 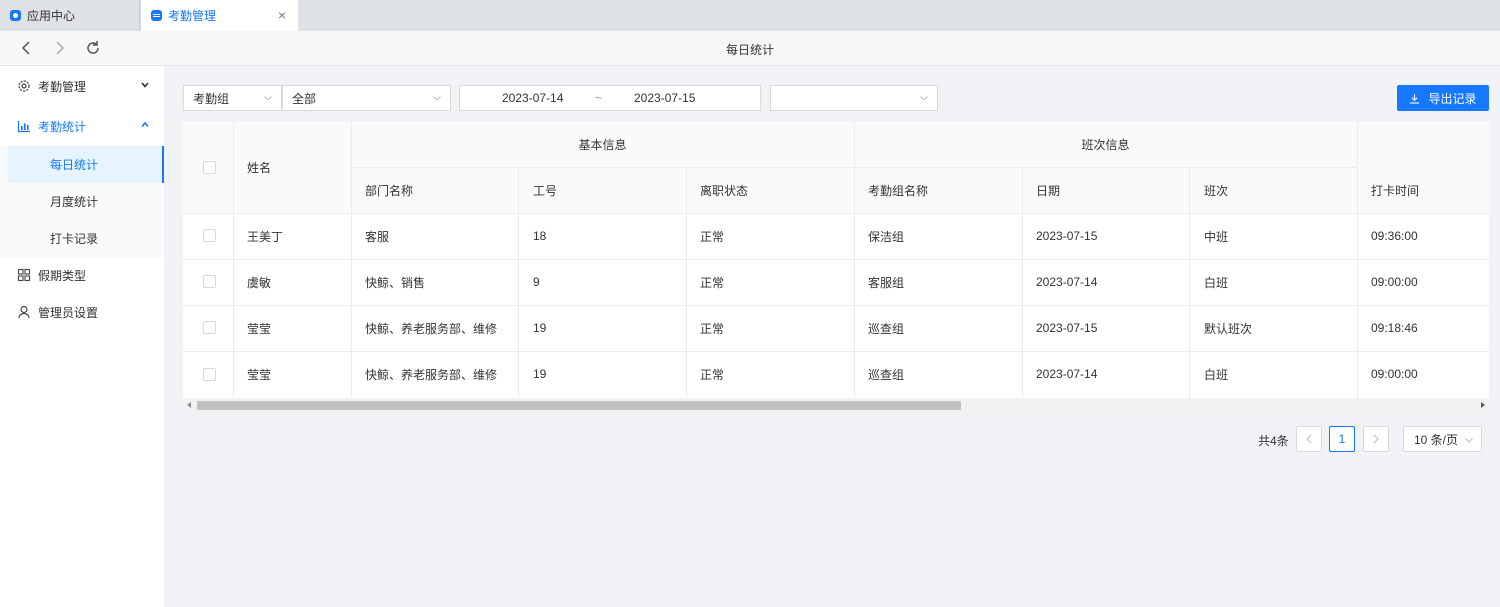 What do you see at coordinates (265, 236) in the screenshot?
I see `cell-name: 王美丁` at bounding box center [265, 236].